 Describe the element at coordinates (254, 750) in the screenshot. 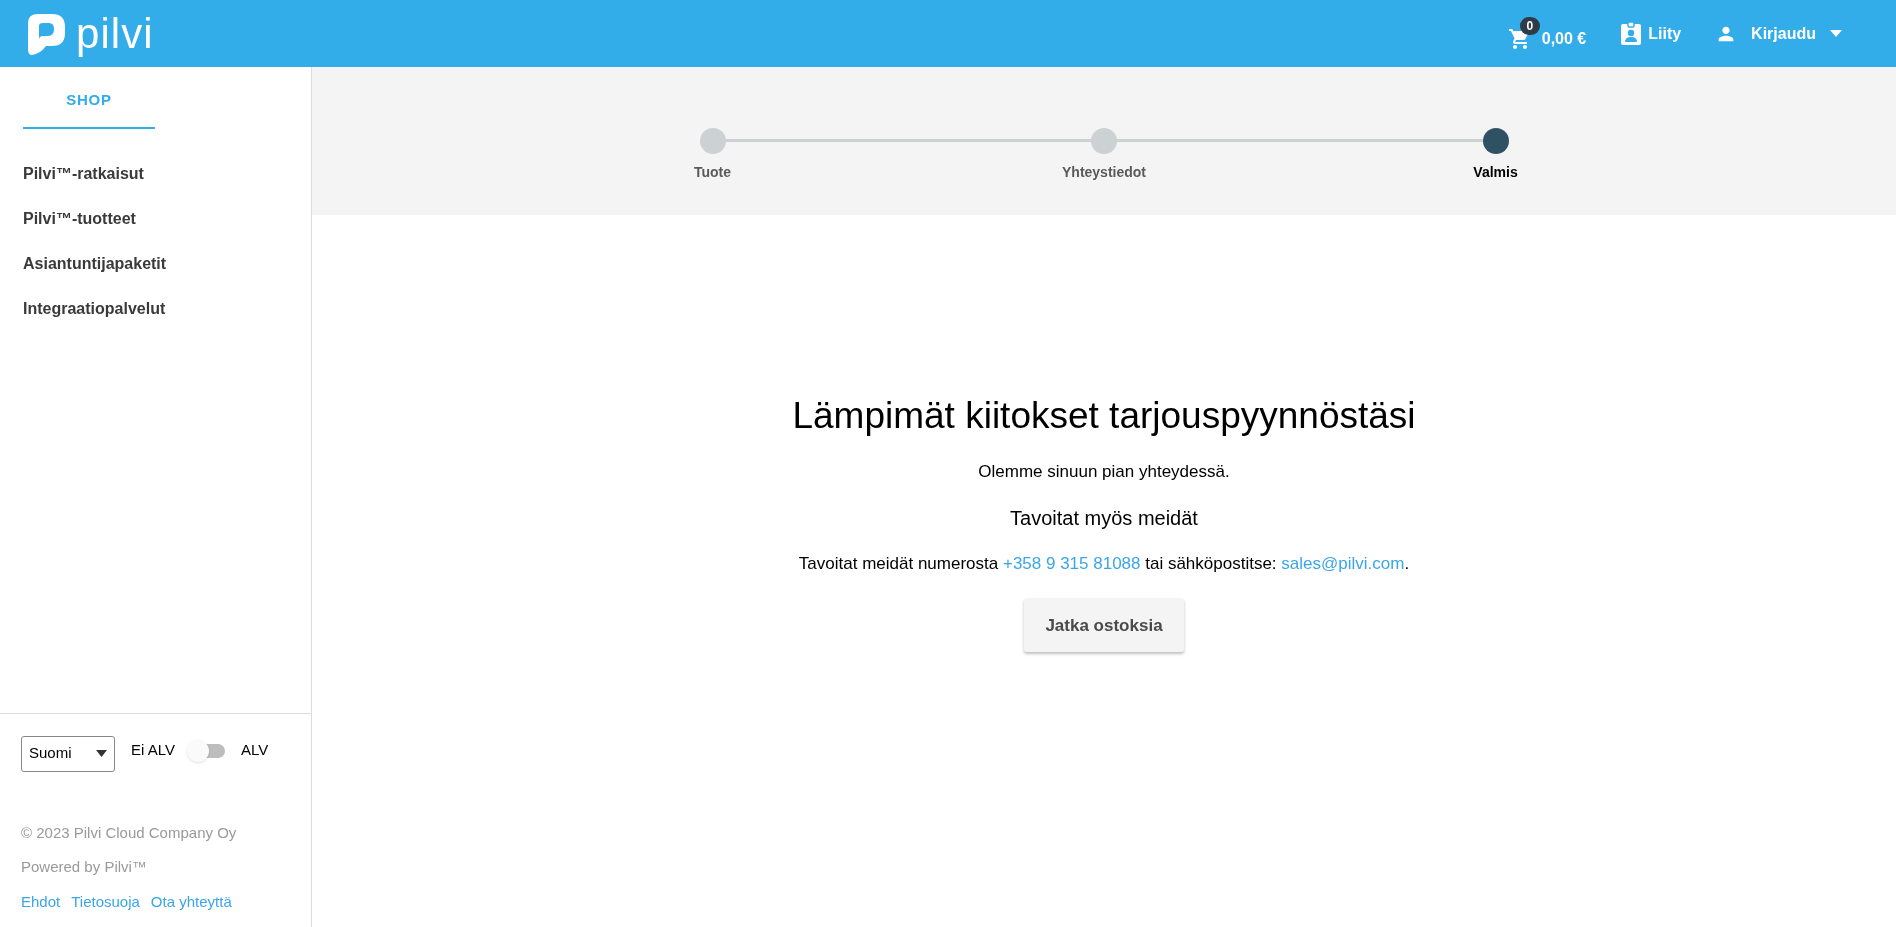

I see `vat-on-label: ALV` at that location.